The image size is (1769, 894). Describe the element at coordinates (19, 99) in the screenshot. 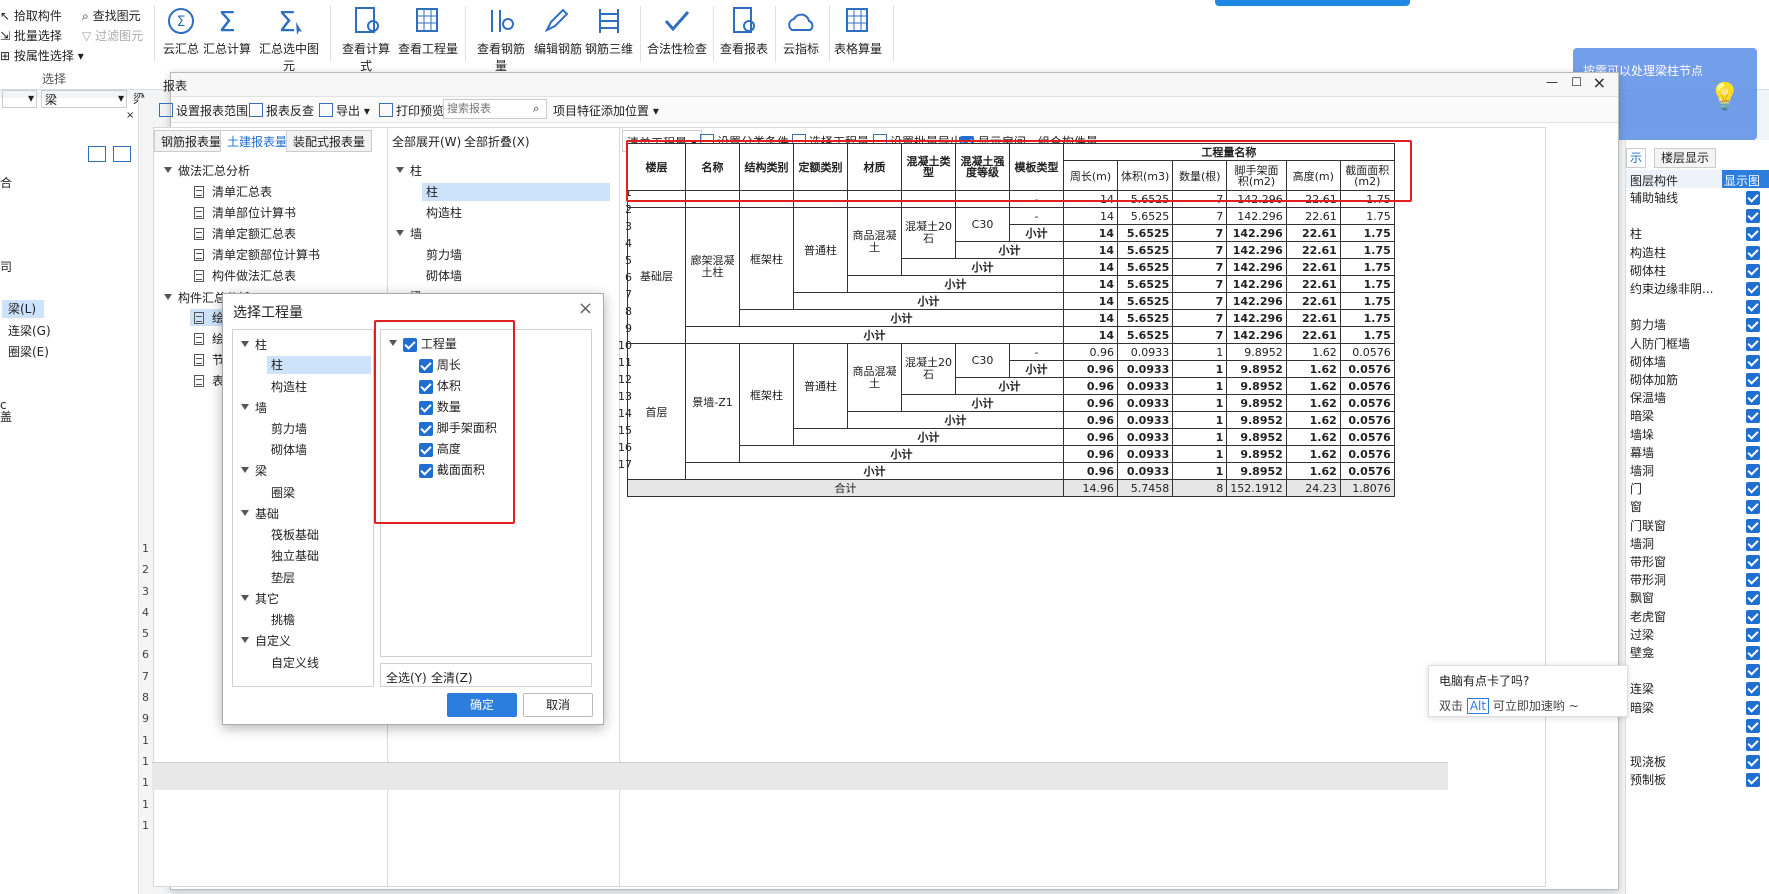

I see `filter-combo-1: ▾` at that location.